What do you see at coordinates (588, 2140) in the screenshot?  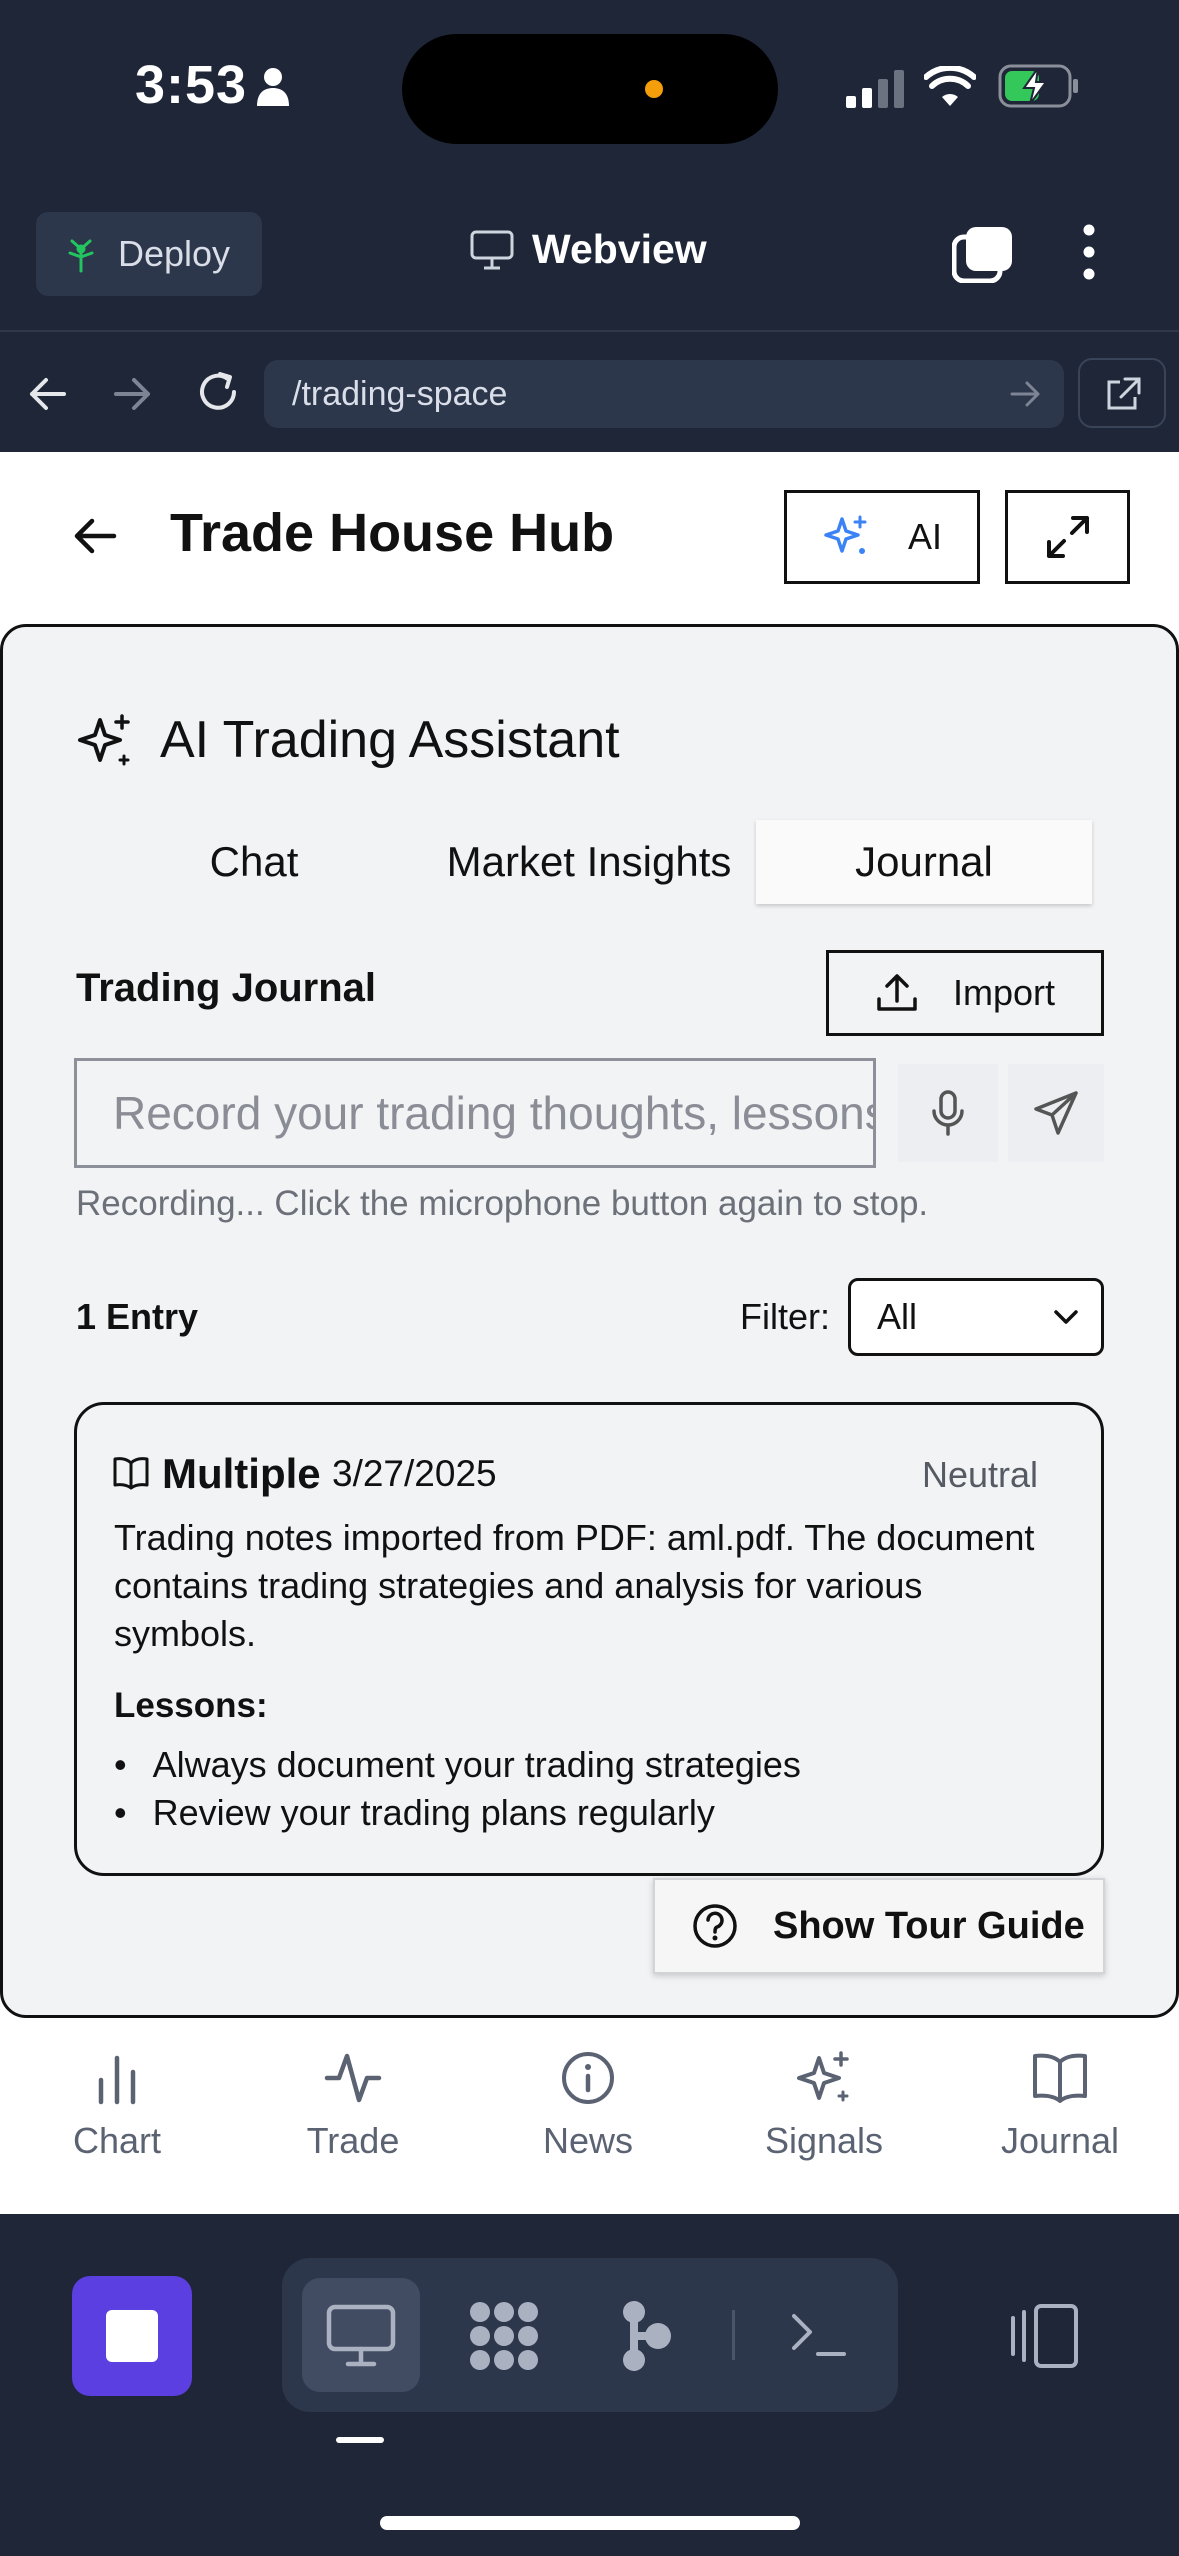 I see `nav-news-label: News` at bounding box center [588, 2140].